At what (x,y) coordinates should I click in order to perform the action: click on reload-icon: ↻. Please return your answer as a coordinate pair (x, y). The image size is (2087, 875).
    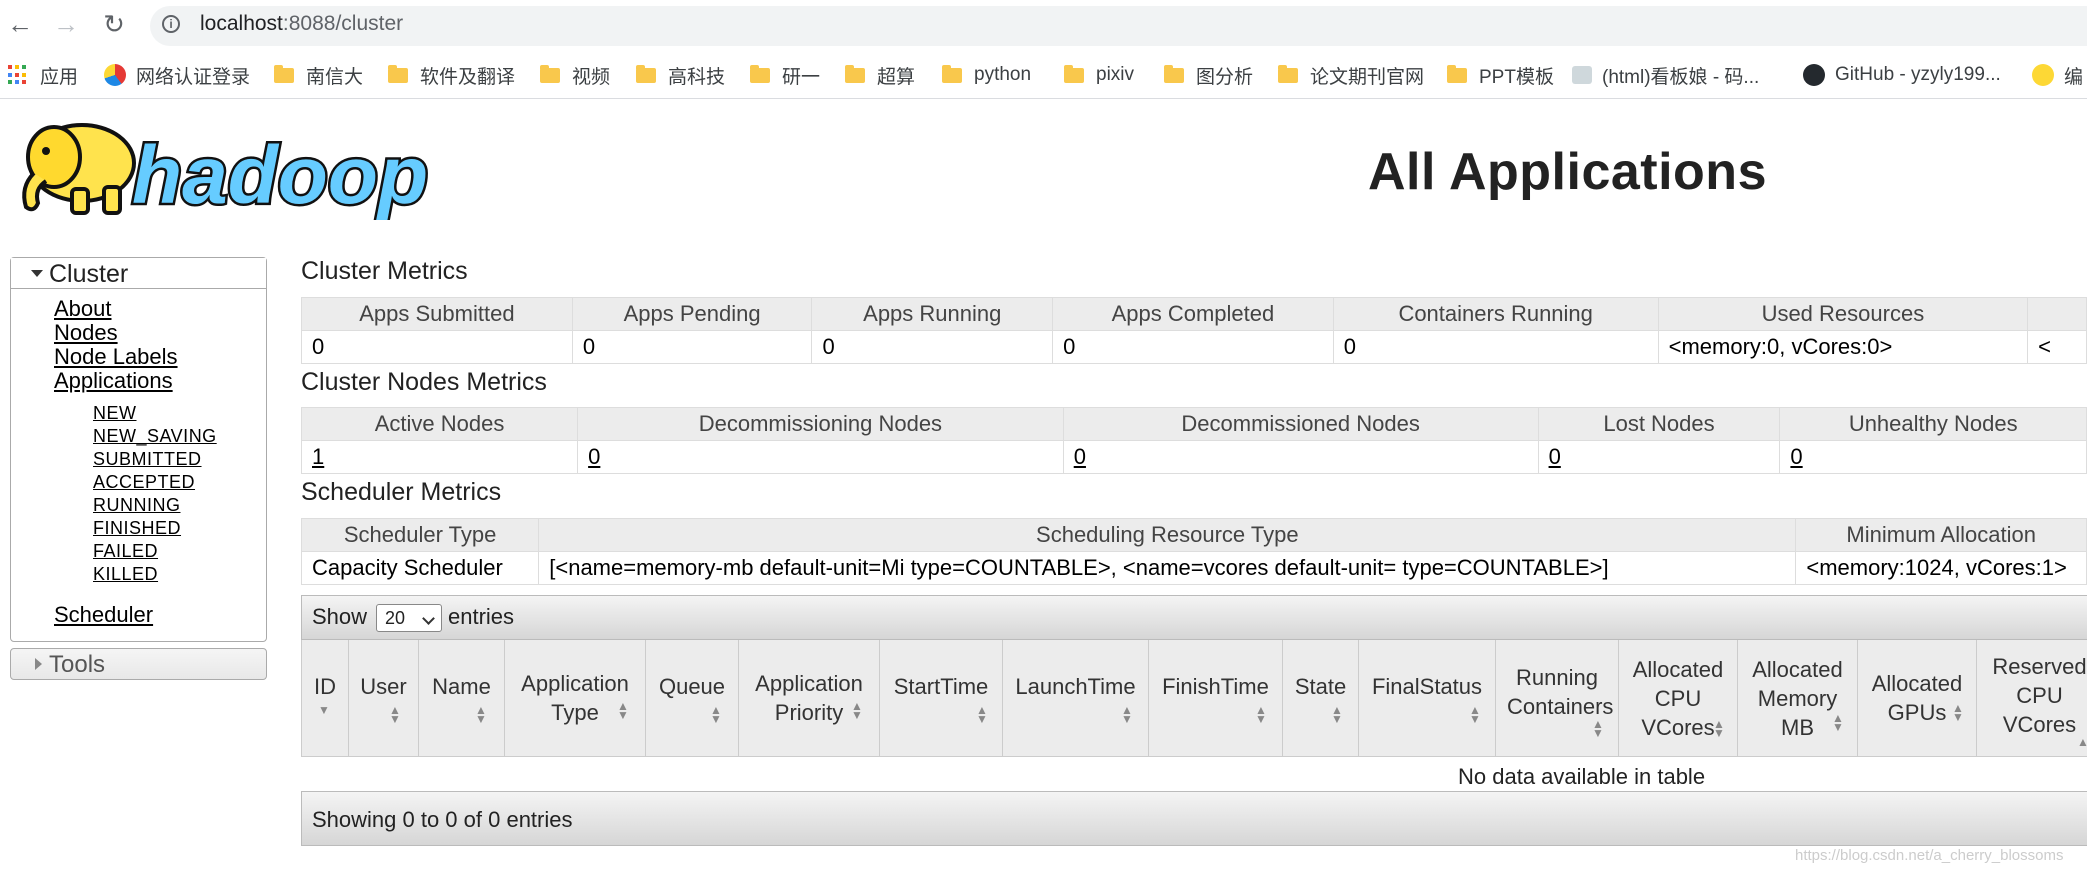
    Looking at the image, I should click on (114, 24).